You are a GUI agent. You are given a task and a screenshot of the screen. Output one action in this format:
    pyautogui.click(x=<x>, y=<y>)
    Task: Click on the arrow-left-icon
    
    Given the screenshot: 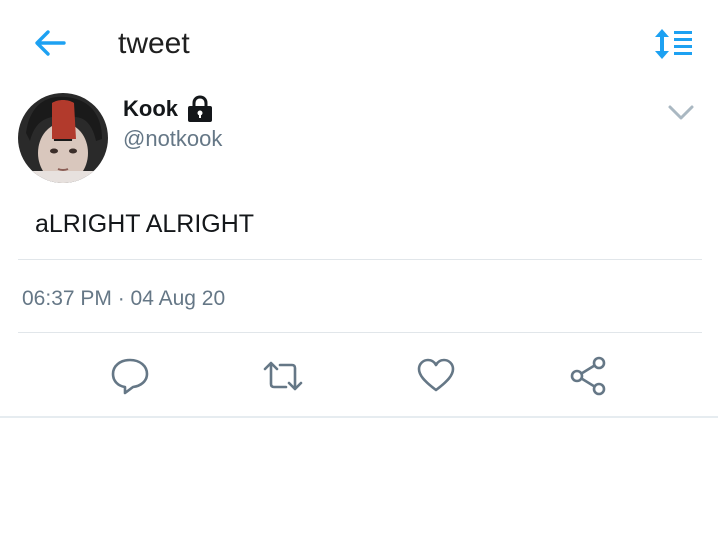 What is the action you would take?
    pyautogui.click(x=50, y=43)
    